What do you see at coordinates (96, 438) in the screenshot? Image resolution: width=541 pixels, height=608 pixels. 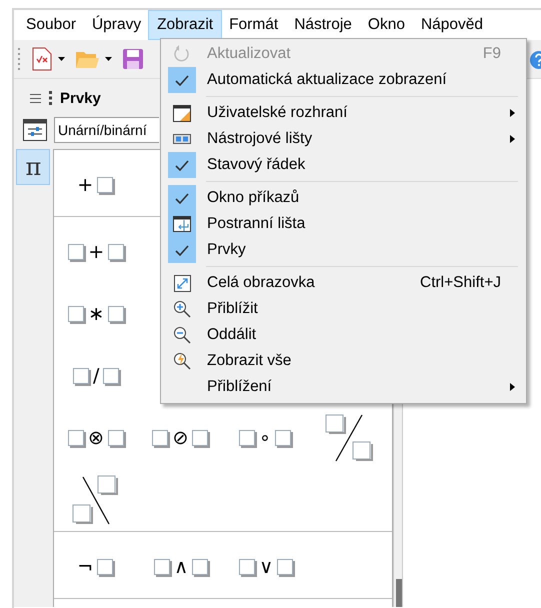 I see `formula-element-button: ⊗` at bounding box center [96, 438].